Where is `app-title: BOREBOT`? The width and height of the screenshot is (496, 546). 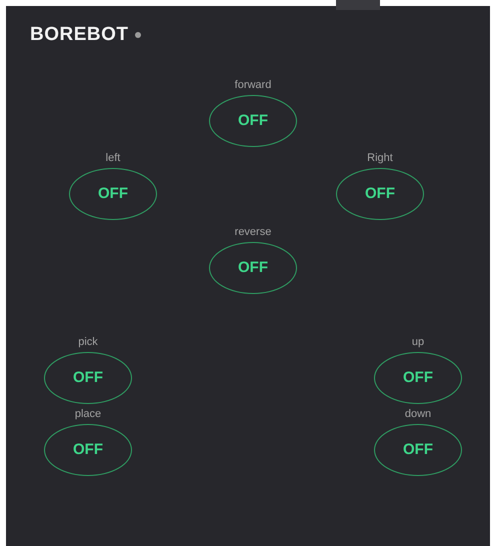 app-title: BOREBOT is located at coordinates (79, 34).